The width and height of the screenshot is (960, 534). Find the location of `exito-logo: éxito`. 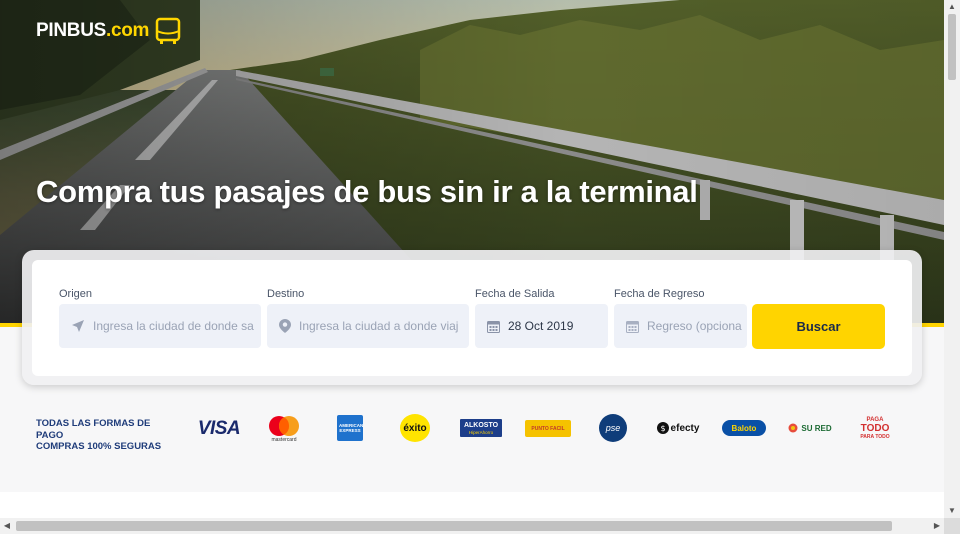

exito-logo: éxito is located at coordinates (415, 428).